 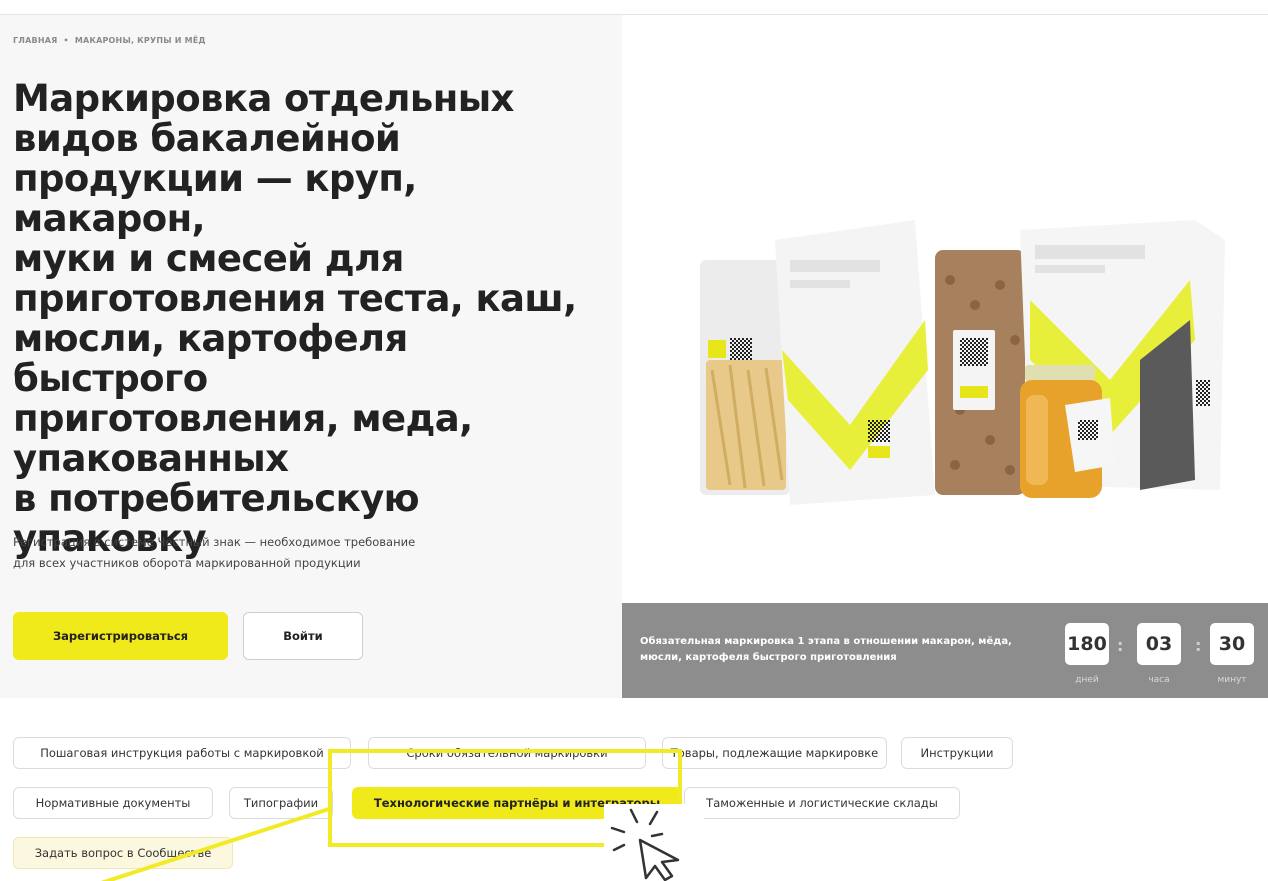 What do you see at coordinates (1159, 680) in the screenshot?
I see `countdown-hours-label: часа` at bounding box center [1159, 680].